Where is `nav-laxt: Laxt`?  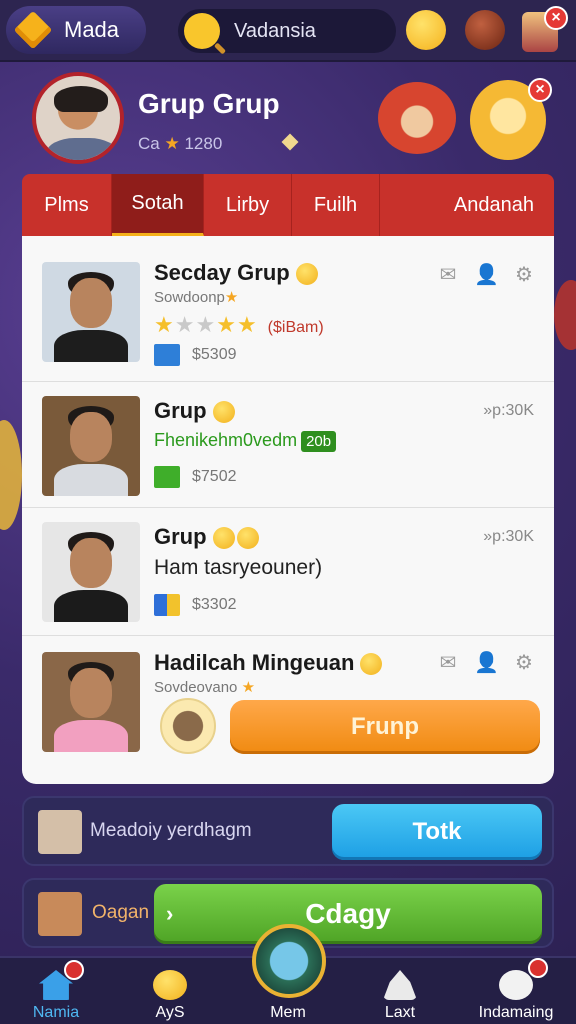
nav-laxt: Laxt is located at coordinates (400, 991).